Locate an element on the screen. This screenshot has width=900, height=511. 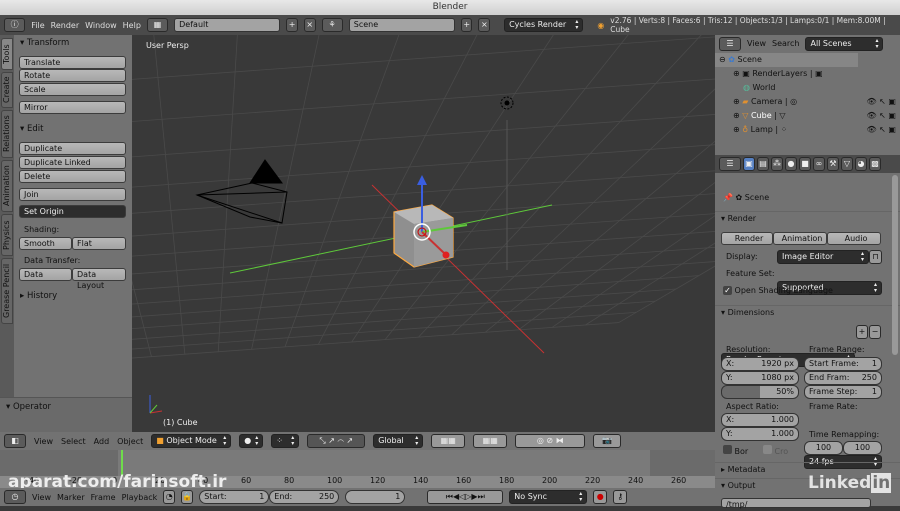
menu-object: Object is located at coordinates (130, 441).